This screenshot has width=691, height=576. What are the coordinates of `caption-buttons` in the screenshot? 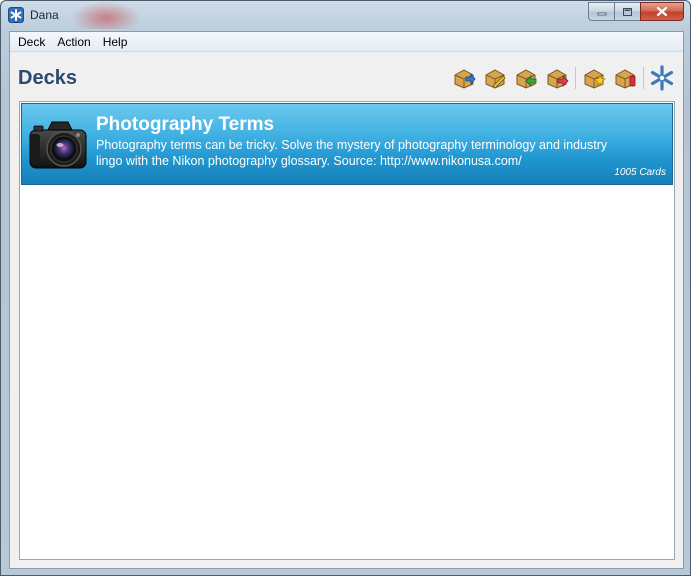 It's located at (636, 12).